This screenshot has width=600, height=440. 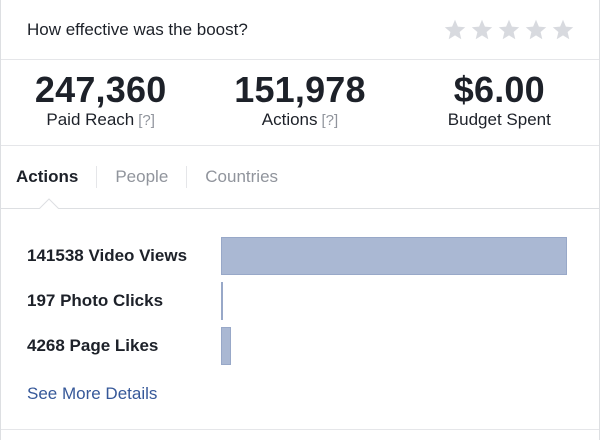 What do you see at coordinates (92, 394) in the screenshot?
I see `see-more-details-link: See More Details` at bounding box center [92, 394].